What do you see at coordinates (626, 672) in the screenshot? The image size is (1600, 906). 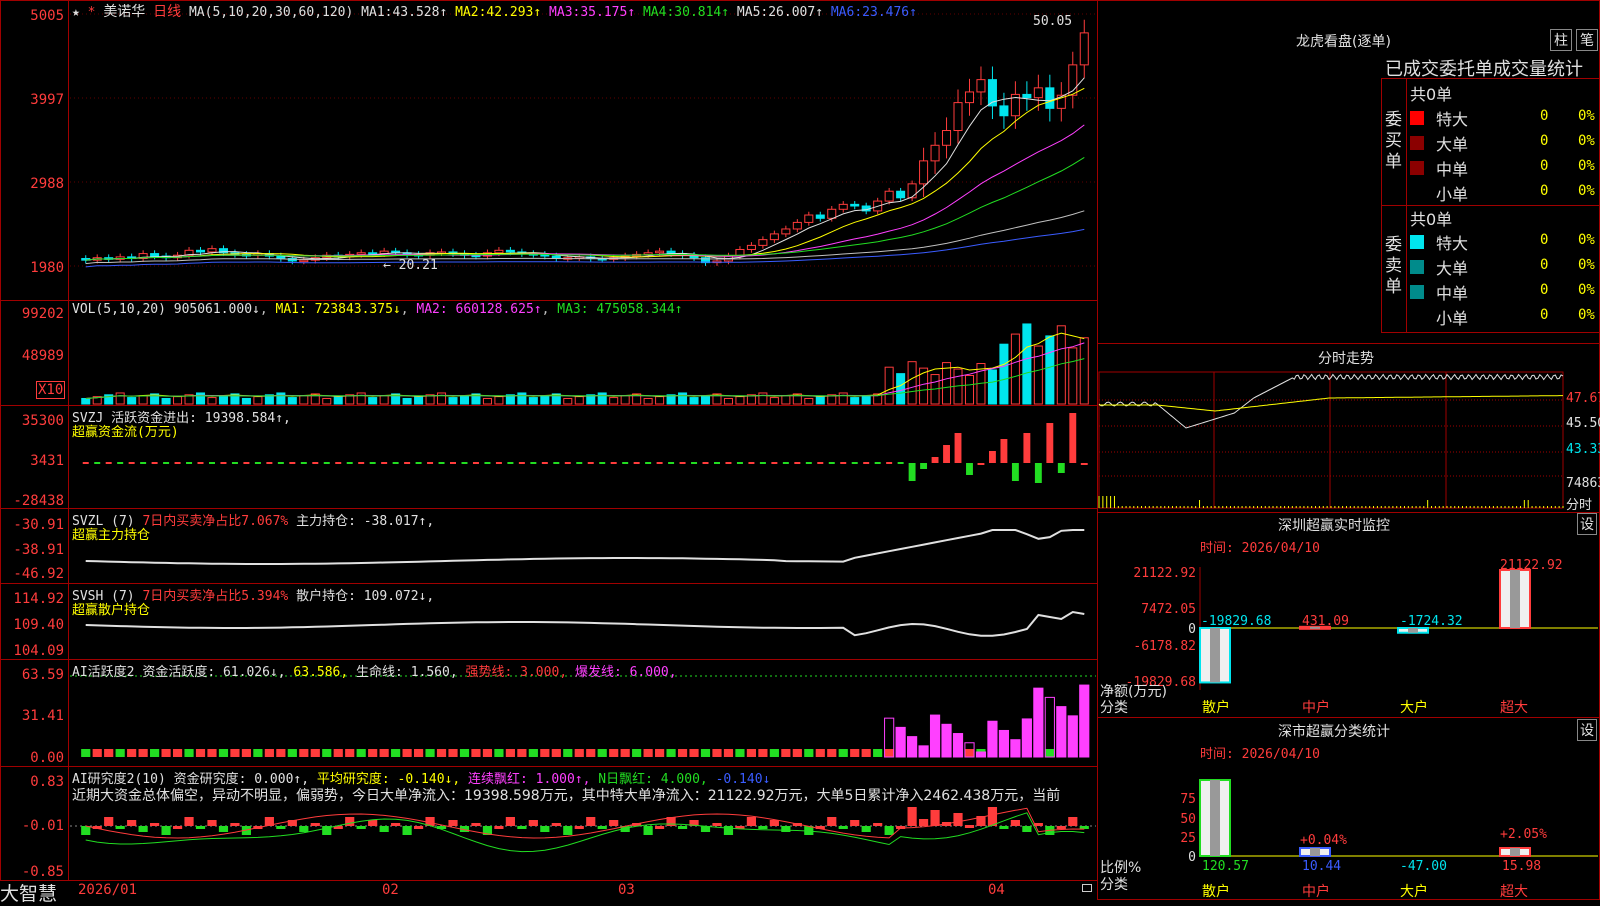 I see `ai1-line5: 爆发线: 6.000,` at bounding box center [626, 672].